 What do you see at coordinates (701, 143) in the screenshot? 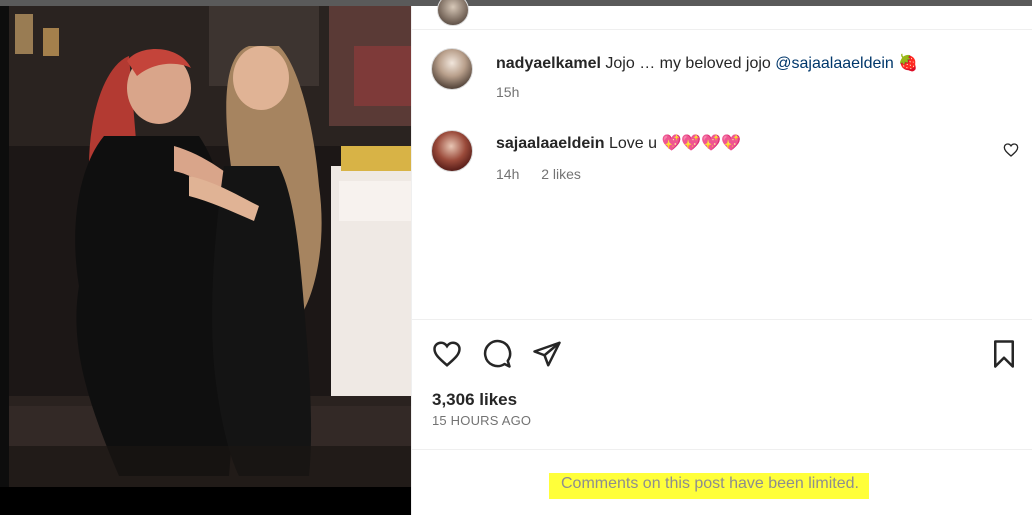
I see `comment-emojis: 💖💖💖💖` at bounding box center [701, 143].